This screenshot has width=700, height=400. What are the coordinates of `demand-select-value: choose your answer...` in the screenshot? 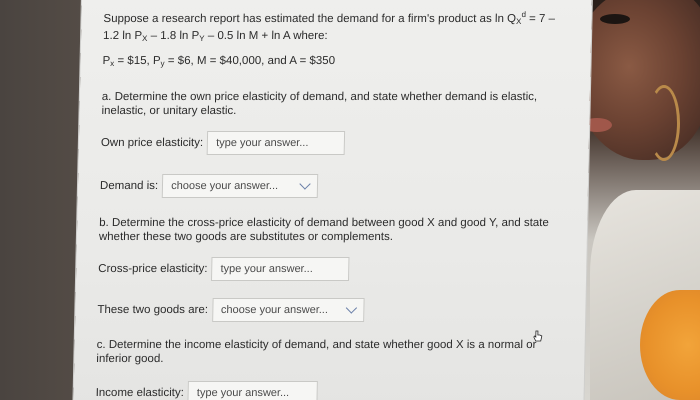 It's located at (225, 186).